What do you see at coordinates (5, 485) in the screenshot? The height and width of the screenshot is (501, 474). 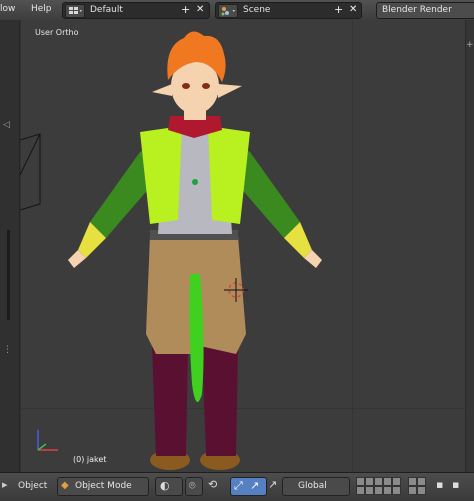 I see `editor-type-icon: ▸` at bounding box center [5, 485].